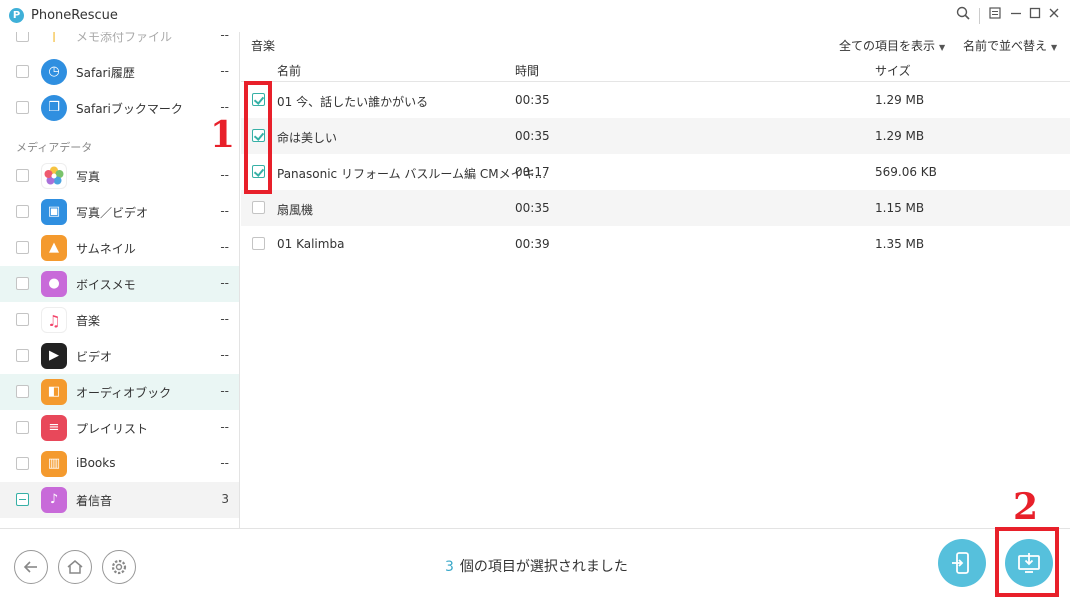  What do you see at coordinates (1035, 16) in the screenshot?
I see `maximize-icon` at bounding box center [1035, 16].